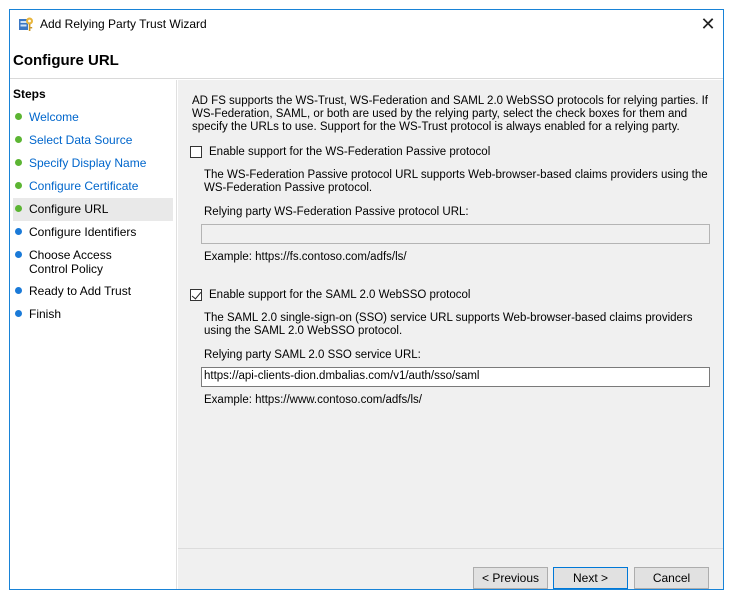 This screenshot has width=738, height=602. I want to click on step-finish: Finish, so click(93, 314).